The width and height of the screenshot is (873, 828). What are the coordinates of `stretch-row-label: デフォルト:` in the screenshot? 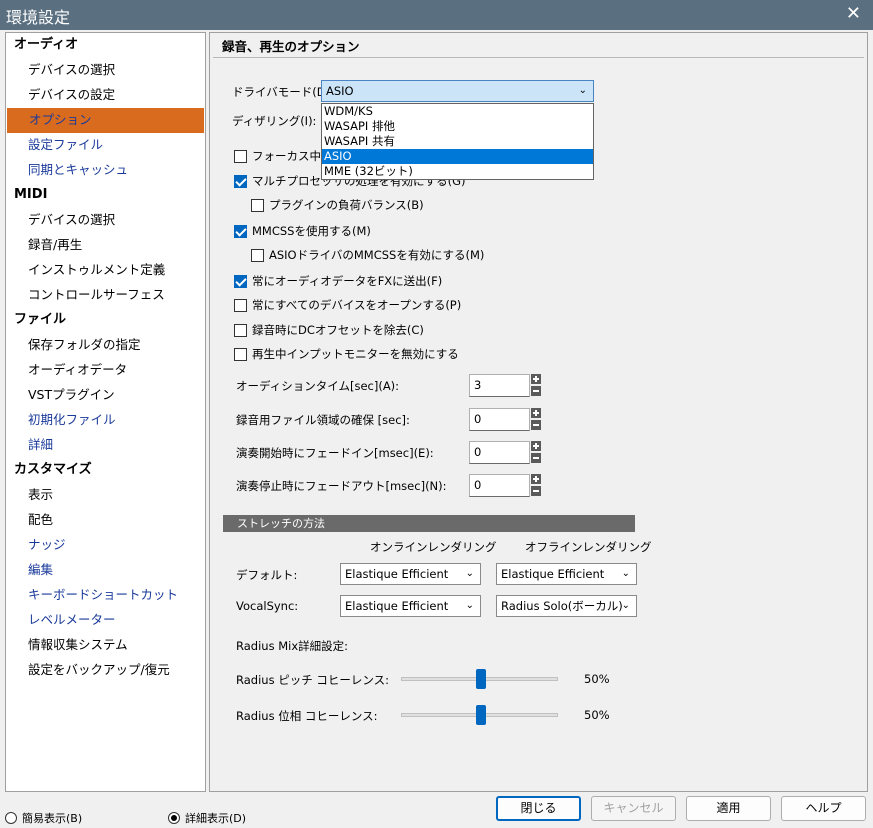 It's located at (267, 575).